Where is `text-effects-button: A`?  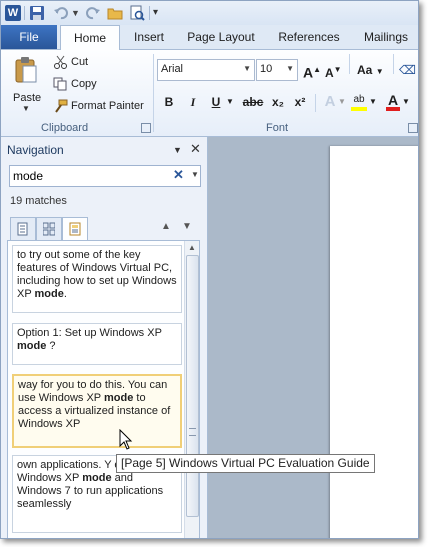 text-effects-button: A is located at coordinates (330, 102).